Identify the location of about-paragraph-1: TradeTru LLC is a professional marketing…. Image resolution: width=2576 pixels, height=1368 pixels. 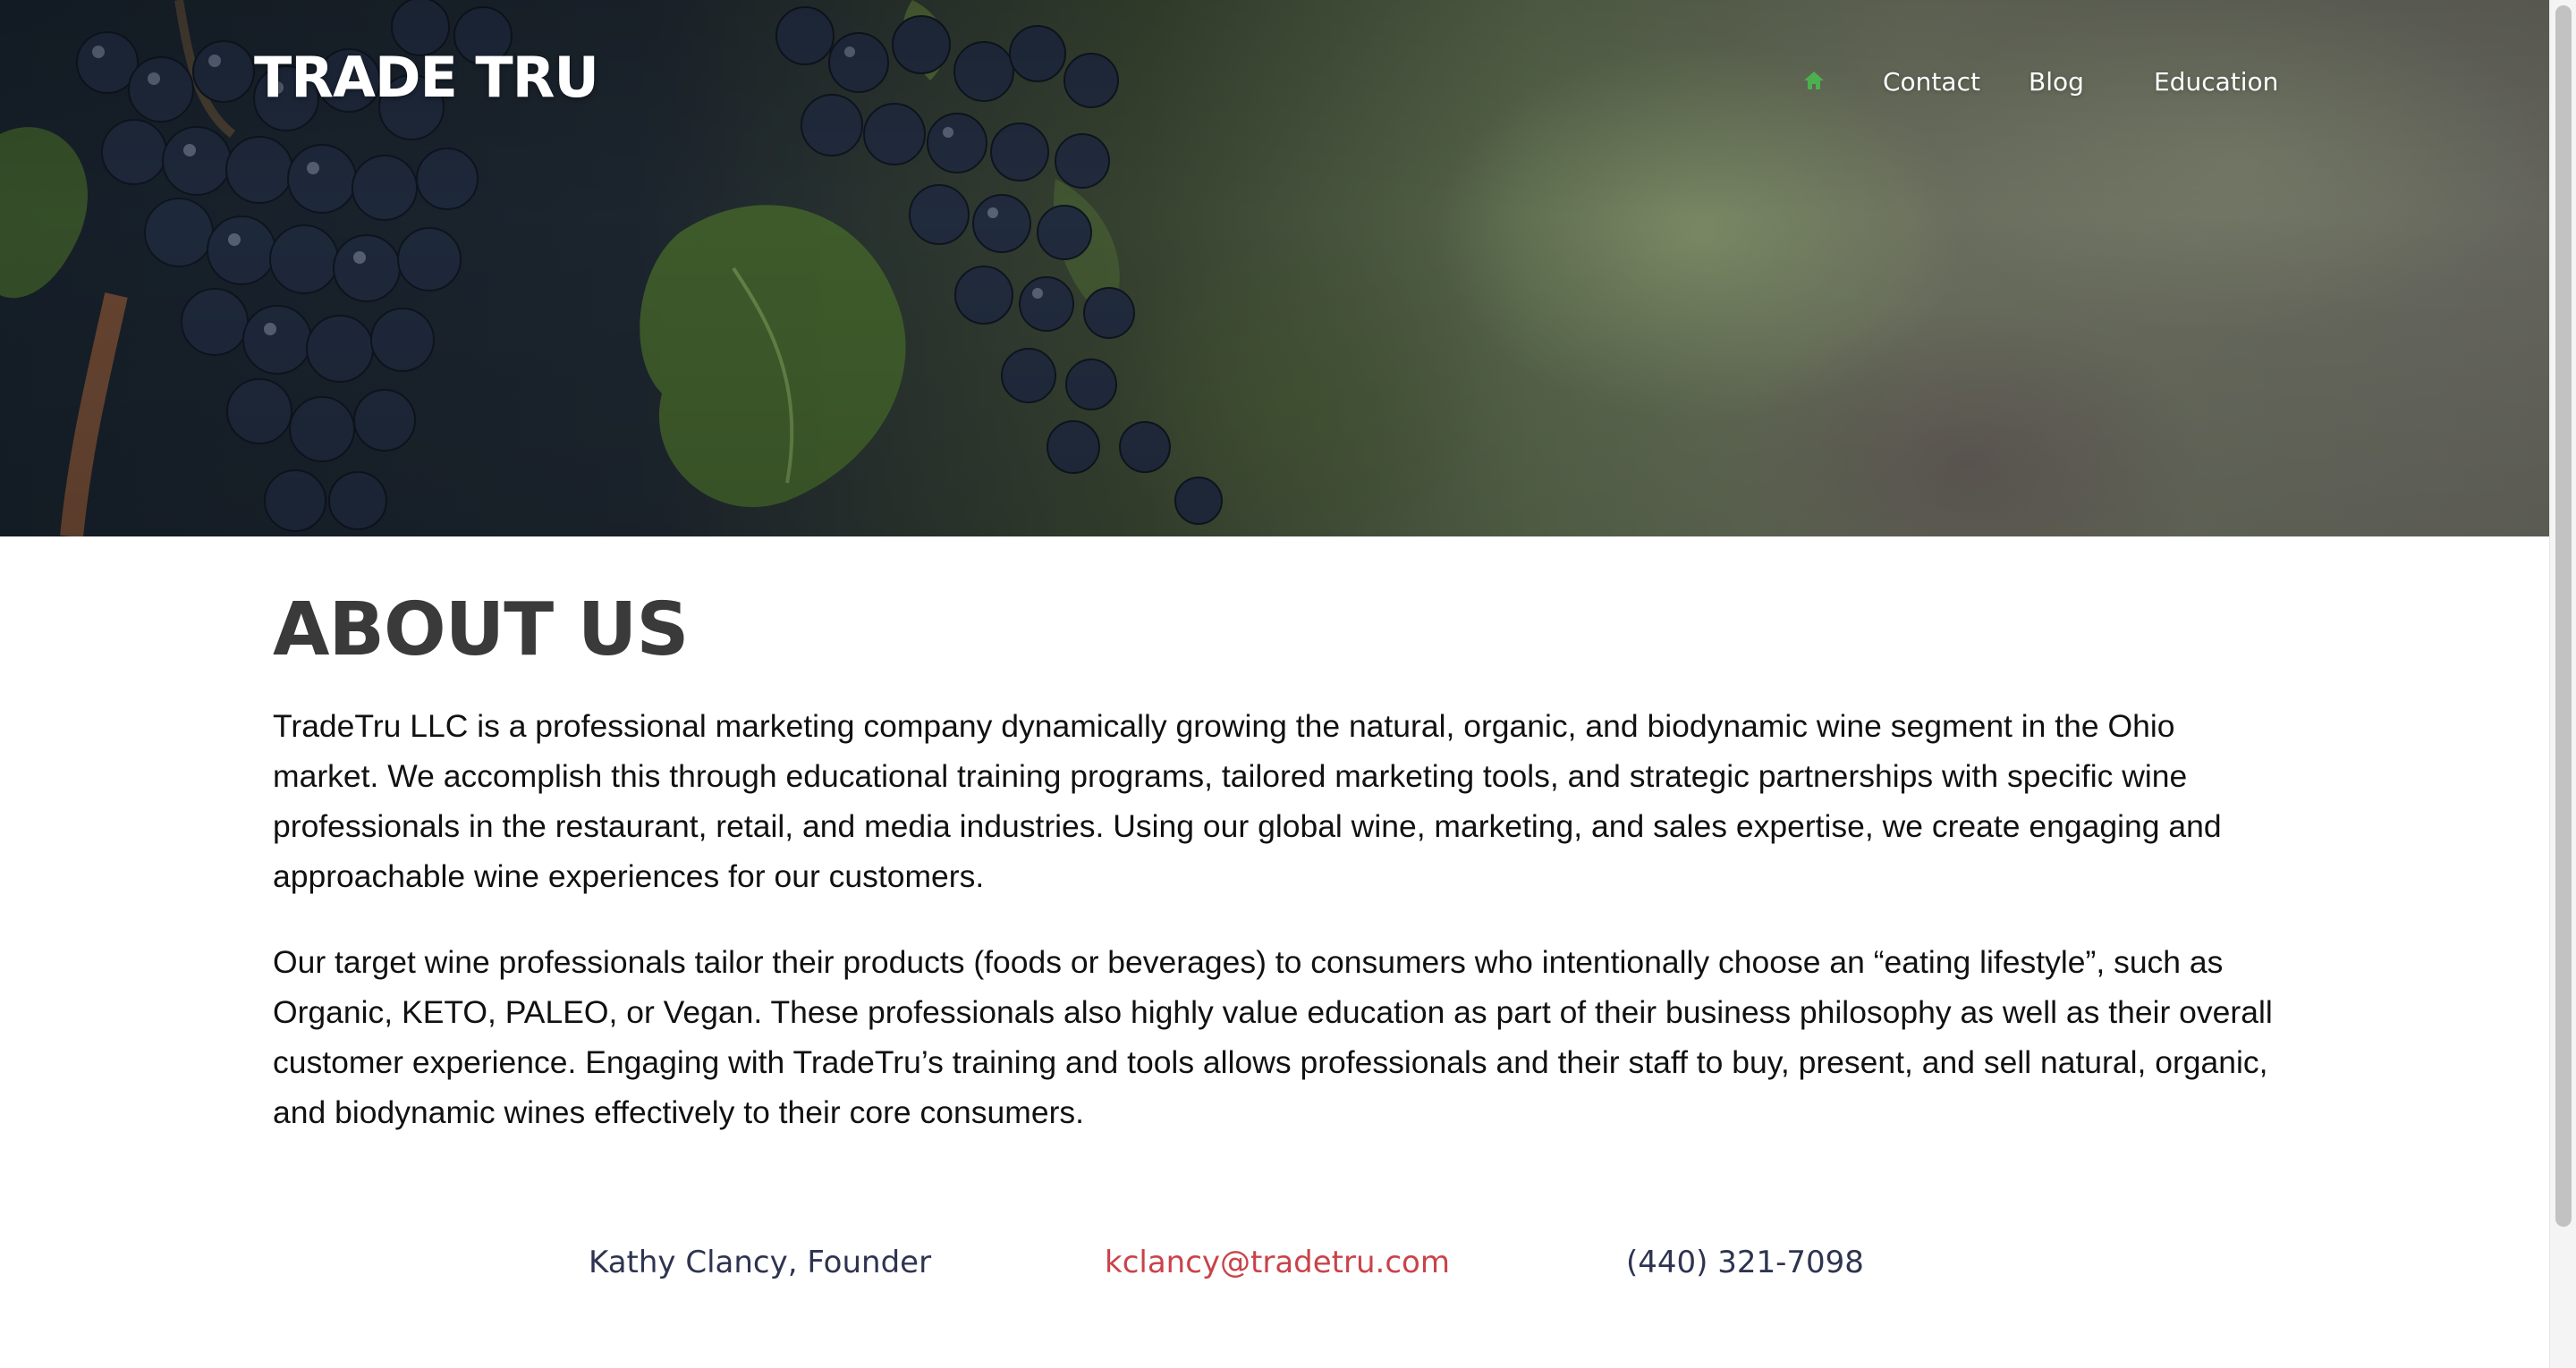
(1247, 801).